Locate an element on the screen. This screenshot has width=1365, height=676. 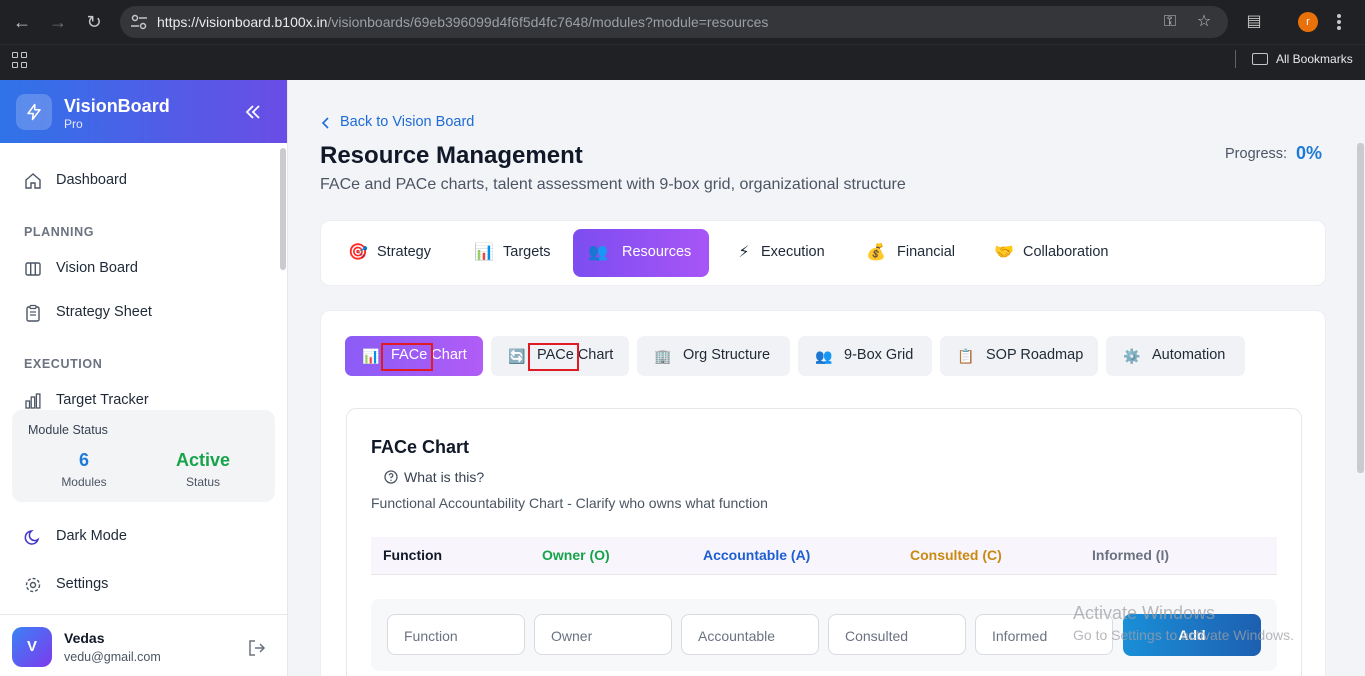
column-header-owner: Owner (O) is located at coordinates (576, 555).